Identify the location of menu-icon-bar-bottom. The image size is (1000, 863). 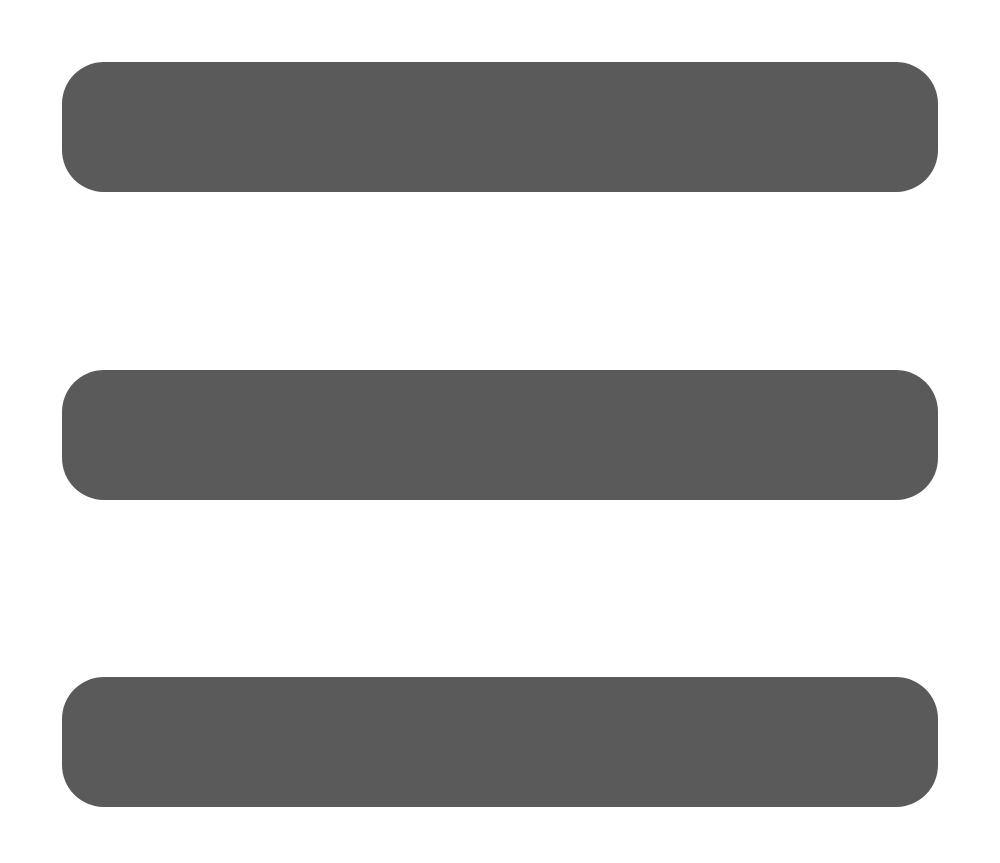
(500, 742).